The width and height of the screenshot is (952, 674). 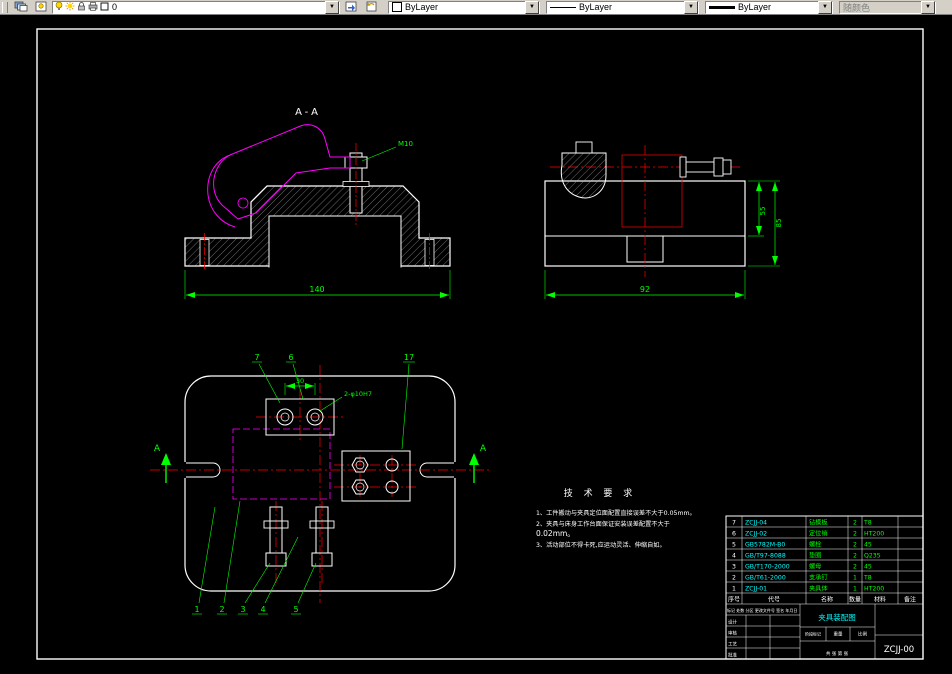 I want to click on clamp-hook-phantom, so click(x=221, y=191).